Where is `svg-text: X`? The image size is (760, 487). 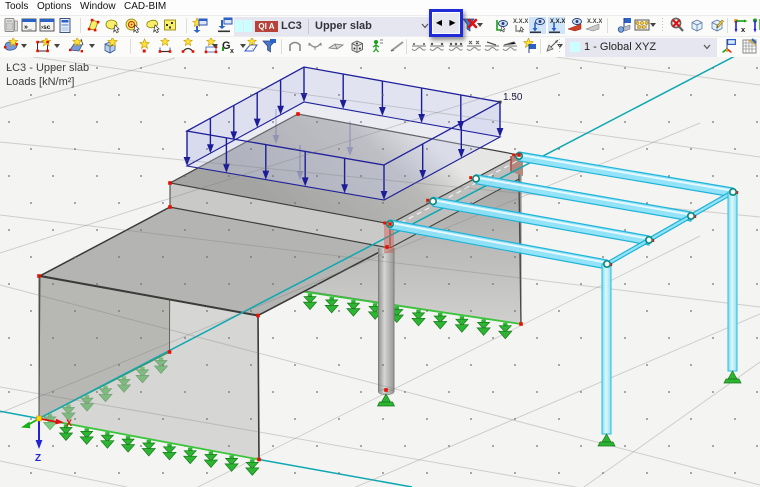 svg-text: X is located at coordinates (69, 423).